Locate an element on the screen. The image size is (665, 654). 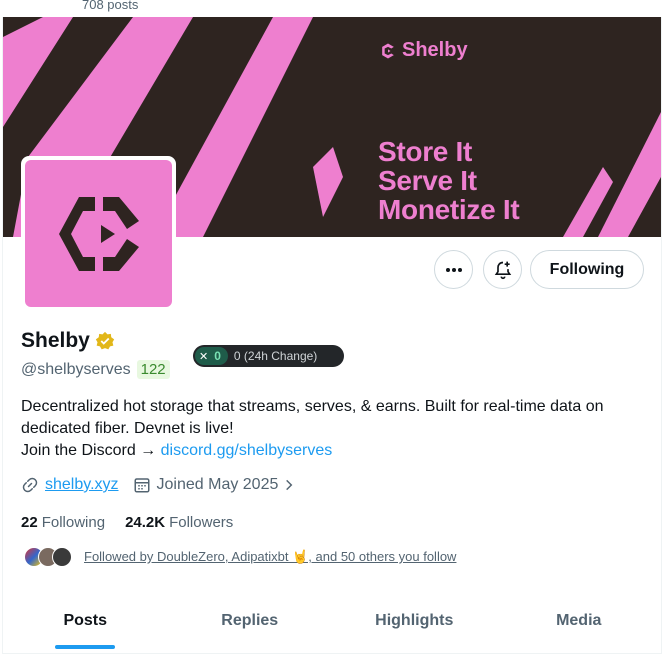
top-bar: 708 posts is located at coordinates (332, 8).